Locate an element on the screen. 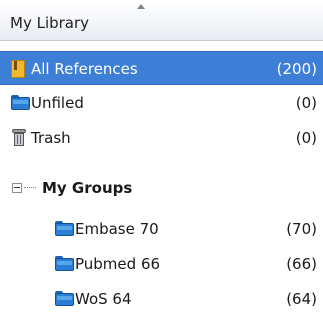 The image size is (323, 321). group-item-label: WoS 64 is located at coordinates (103, 299).